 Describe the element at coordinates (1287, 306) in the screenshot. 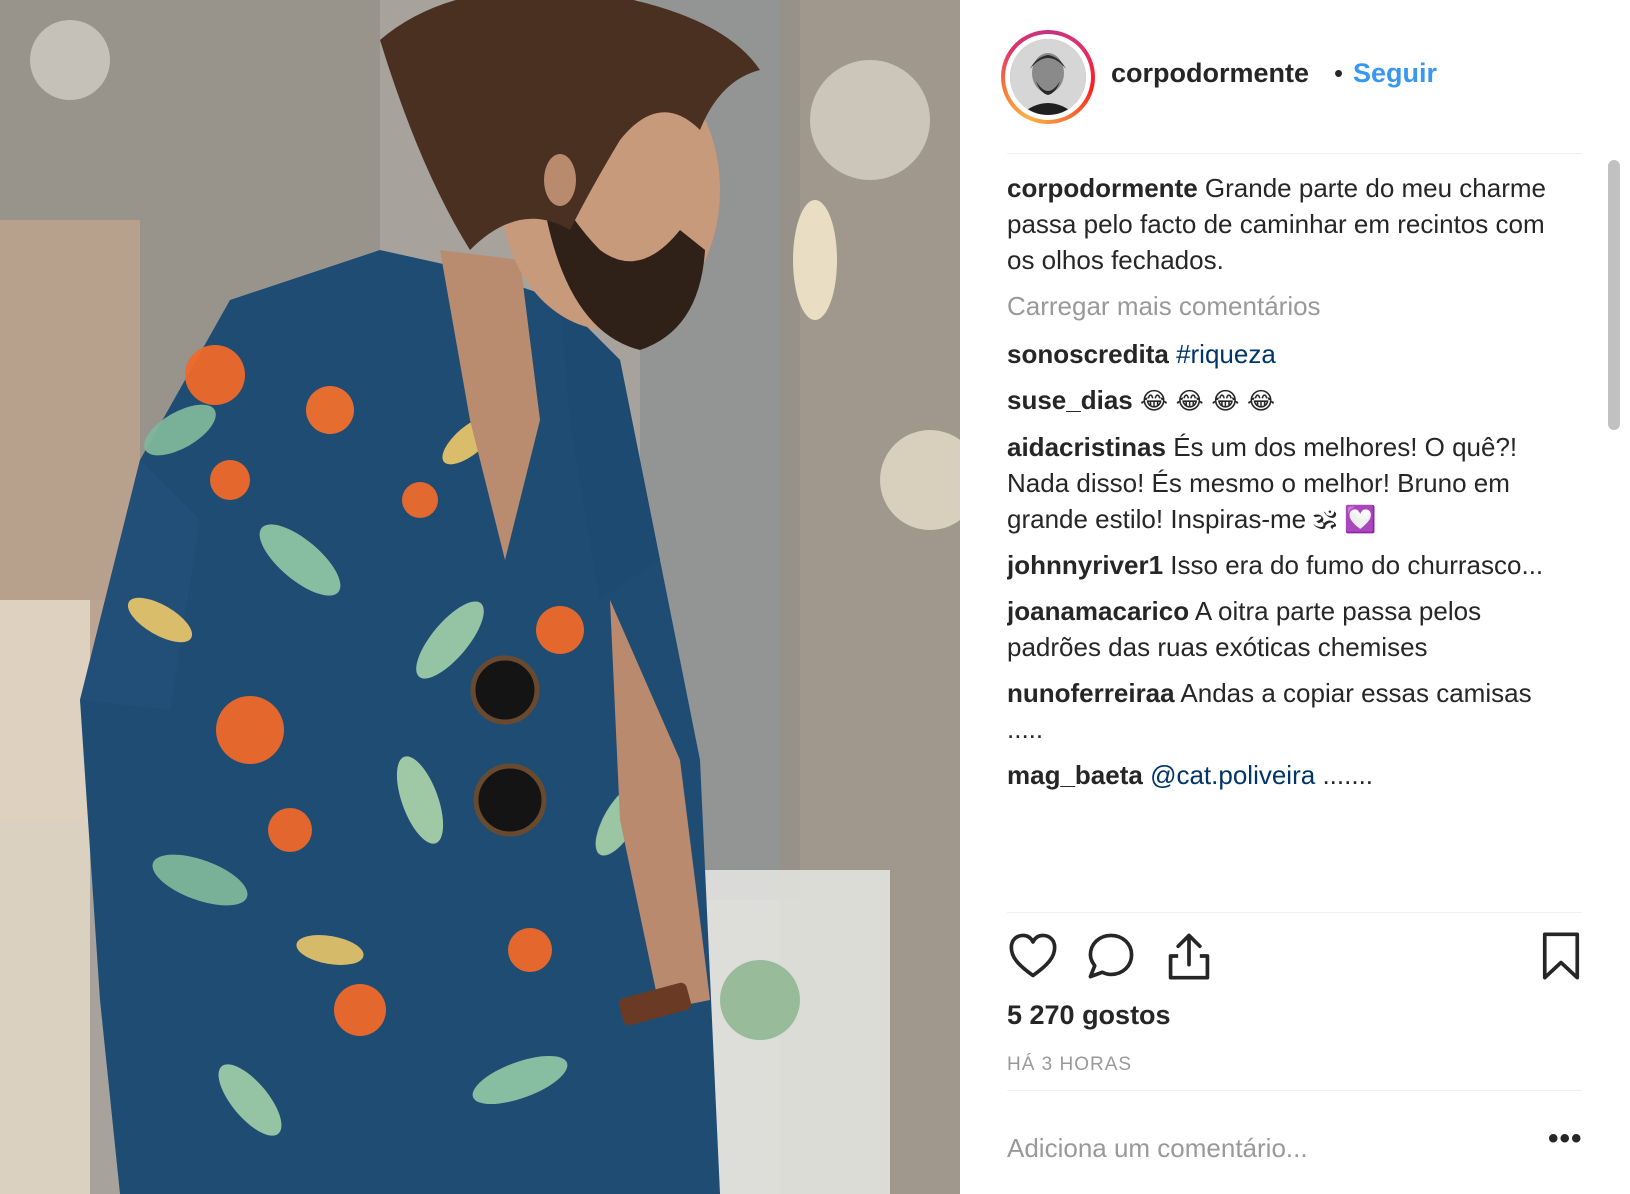

I see `load-more-comments-button: Carregar mais comentários` at that location.